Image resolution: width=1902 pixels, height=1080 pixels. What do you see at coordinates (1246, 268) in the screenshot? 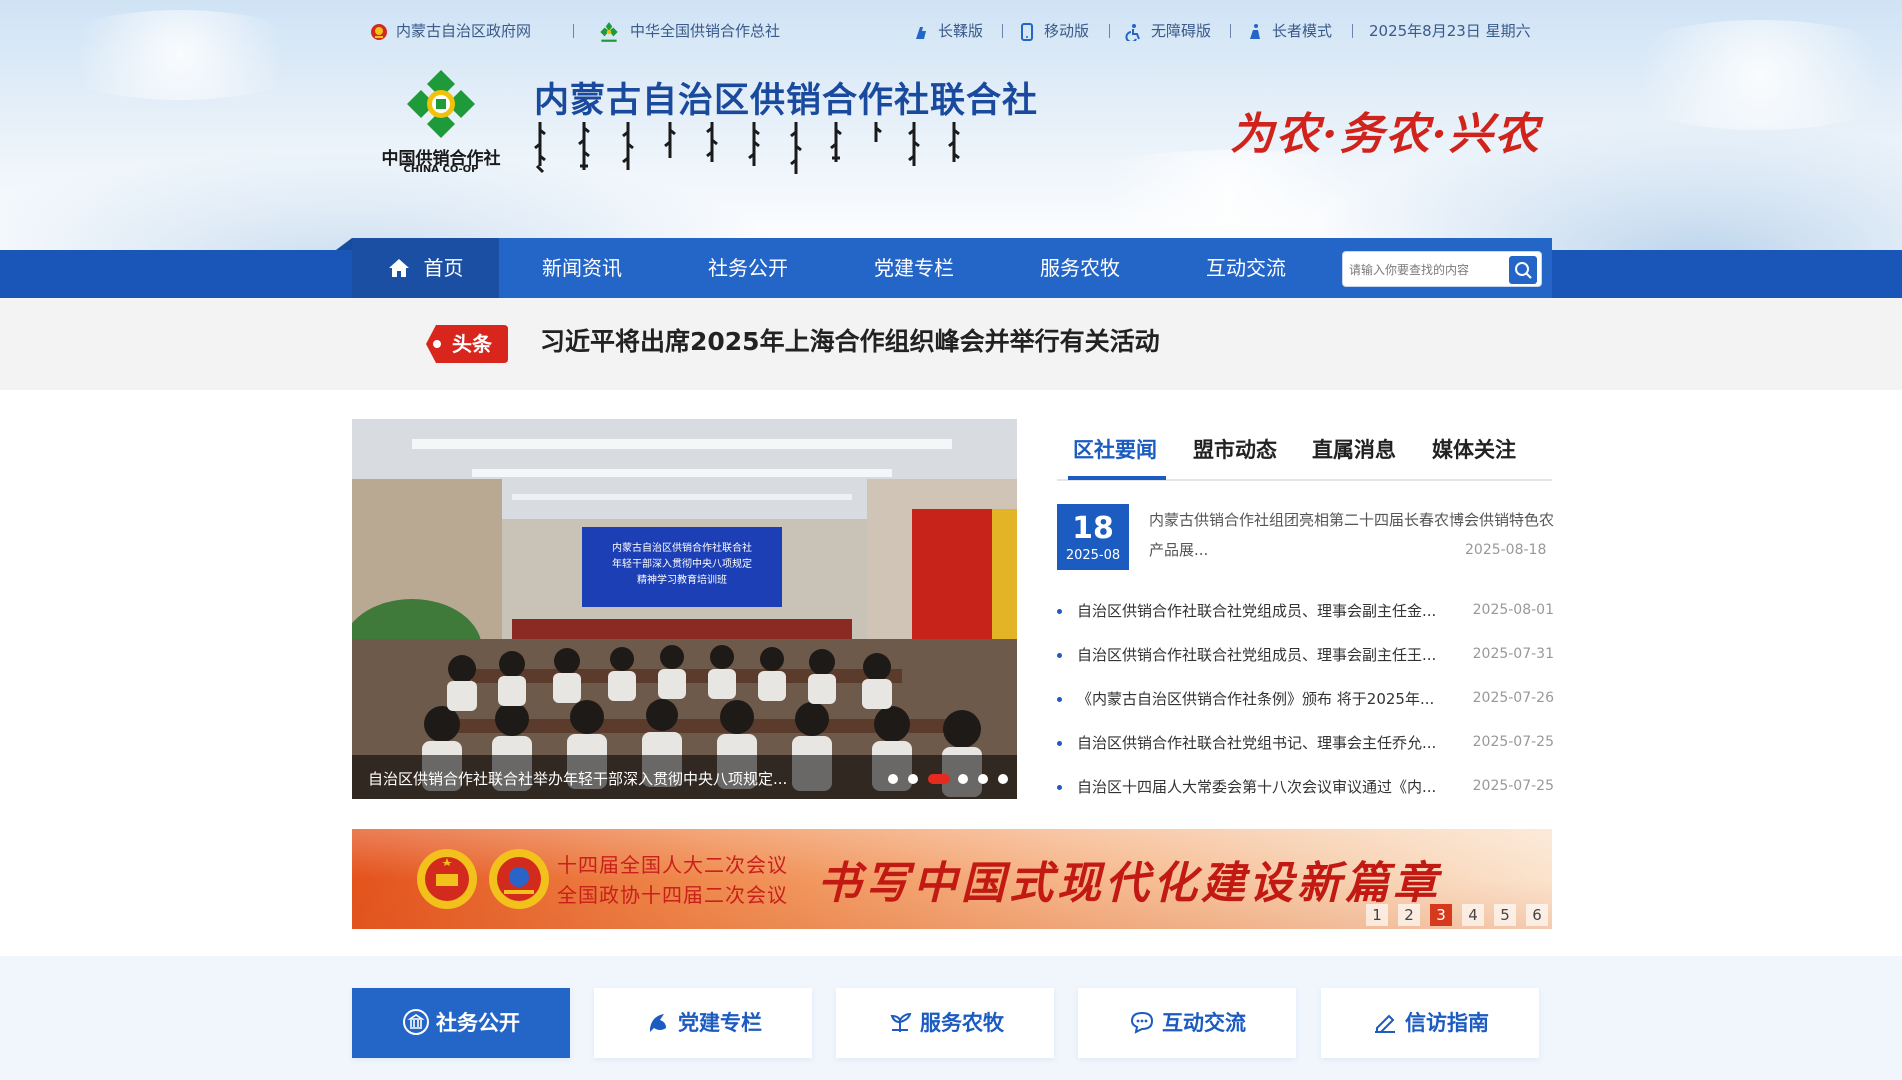
I see `nav-item-interaction: 互动交流` at bounding box center [1246, 268].